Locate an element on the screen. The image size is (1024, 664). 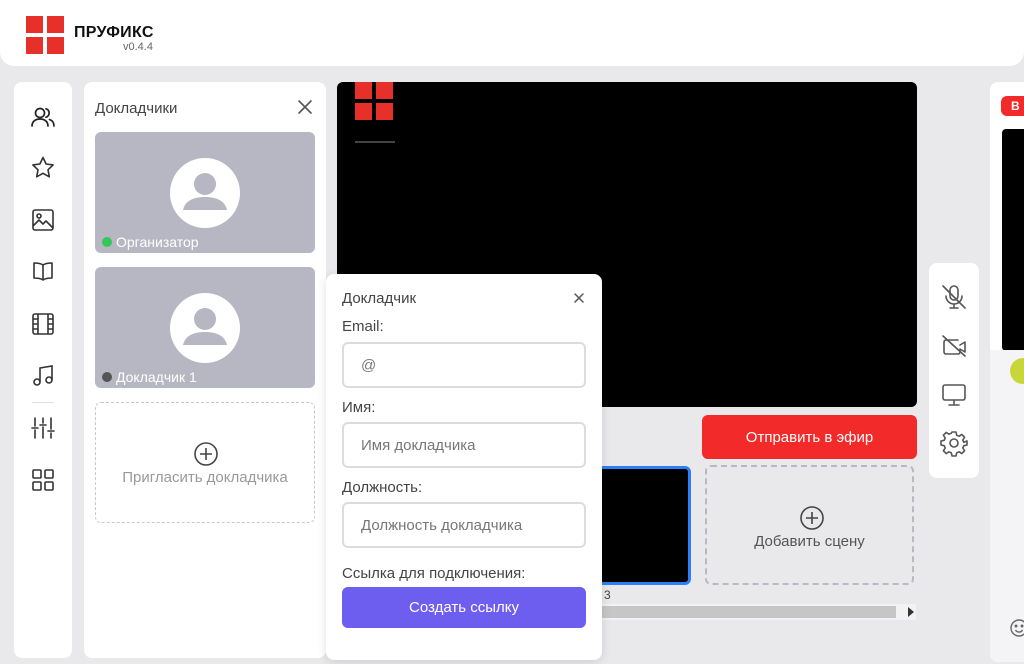
link-label: Ссылка для подключения: is located at coordinates (434, 573).